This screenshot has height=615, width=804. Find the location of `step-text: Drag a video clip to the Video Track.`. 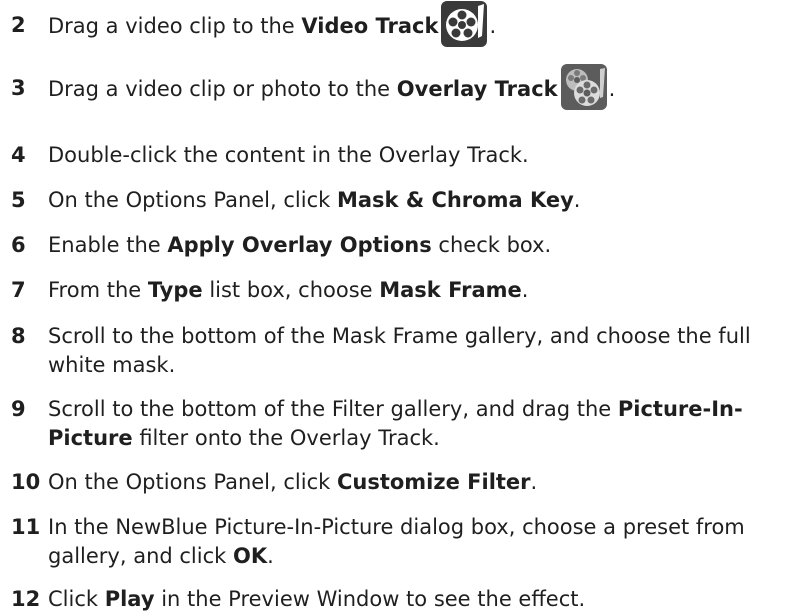

step-text: Drag a video clip to the Video Track. is located at coordinates (426, 25).